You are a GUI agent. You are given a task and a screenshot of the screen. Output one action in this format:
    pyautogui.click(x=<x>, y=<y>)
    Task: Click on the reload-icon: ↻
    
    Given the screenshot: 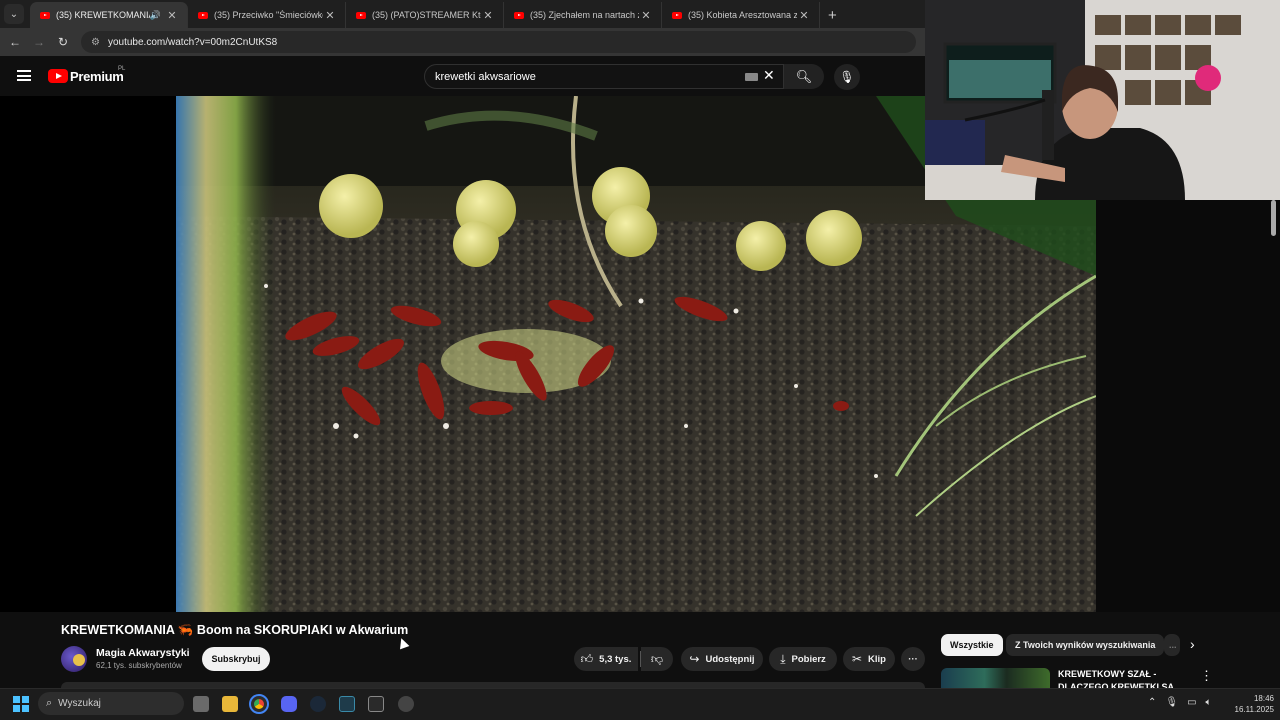 What is the action you would take?
    pyautogui.click(x=63, y=42)
    